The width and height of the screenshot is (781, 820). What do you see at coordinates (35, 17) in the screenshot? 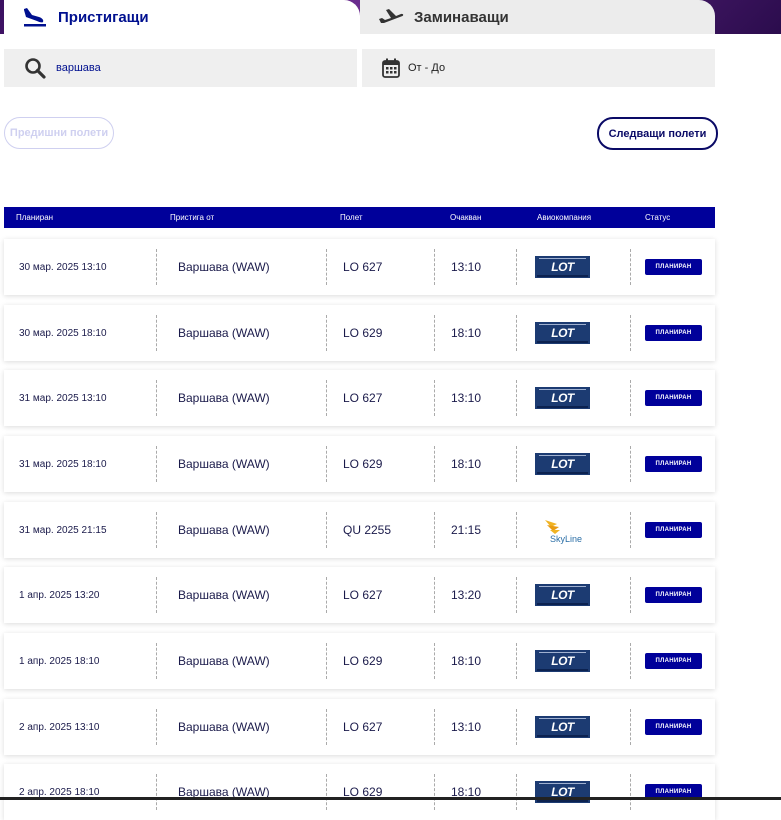
I see `arrival-plane-icon` at bounding box center [35, 17].